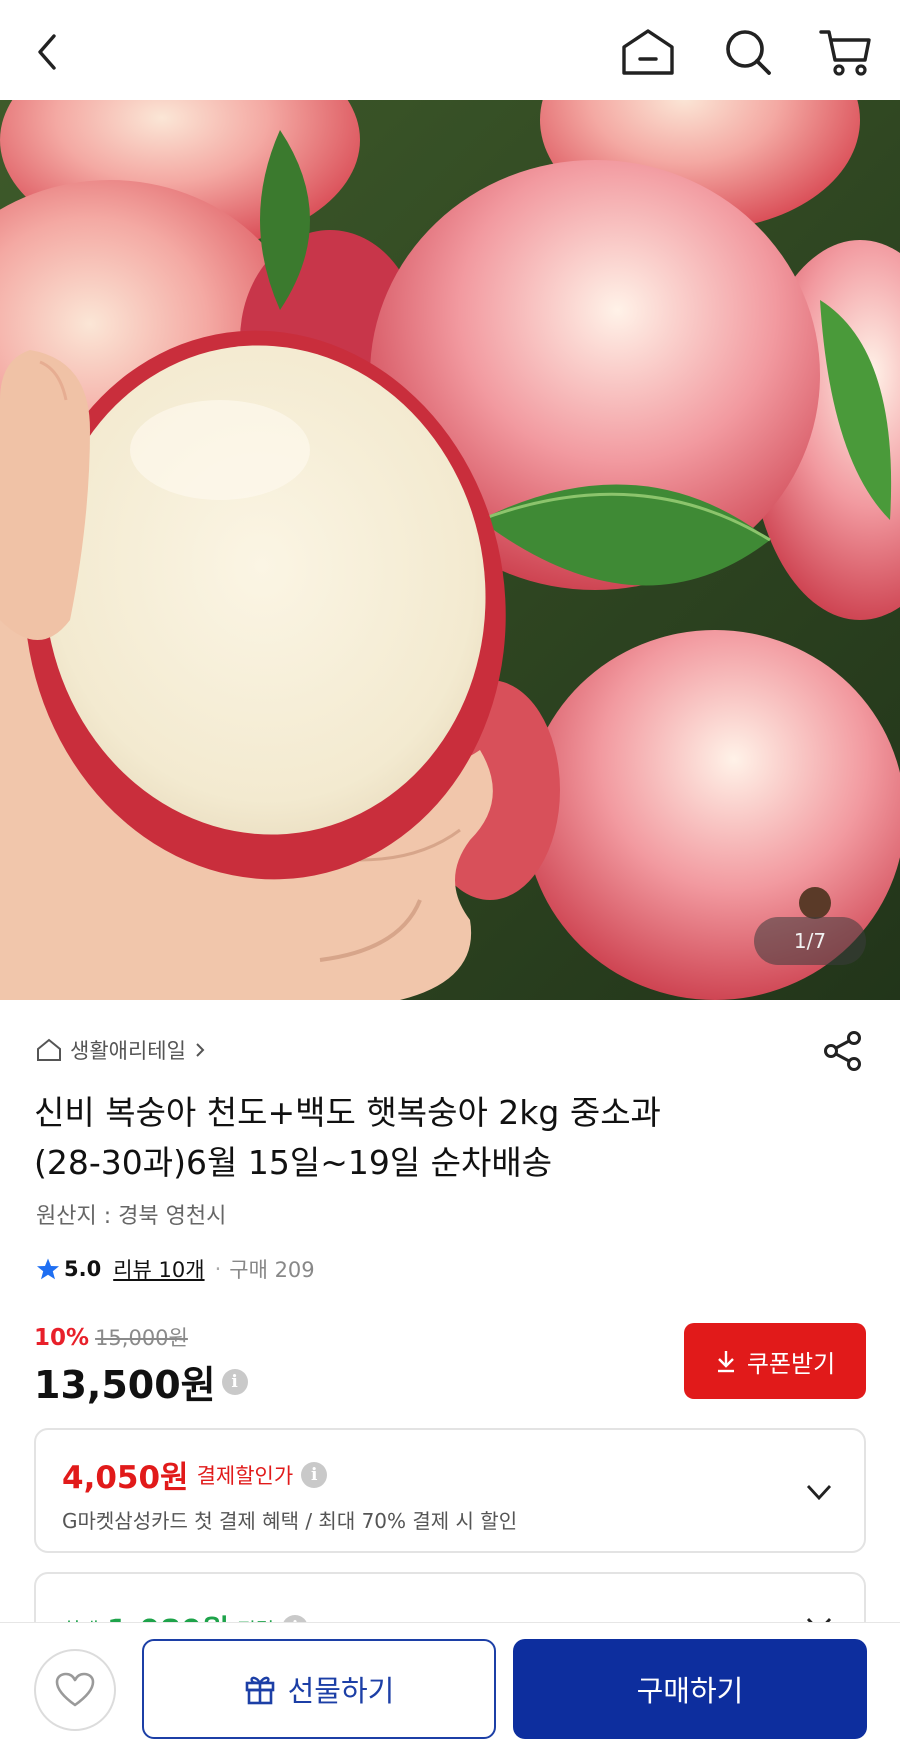 This screenshot has width=900, height=1756. Describe the element at coordinates (725, 1362) in the screenshot. I see `download-icon` at that location.